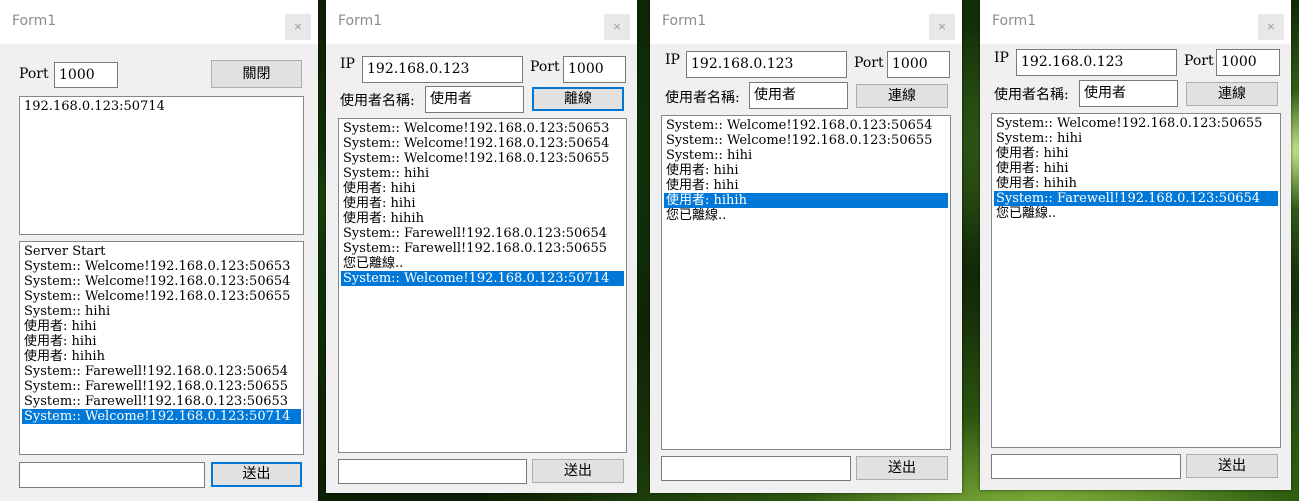  Describe the element at coordinates (161, 401) in the screenshot. I see `list-item: System:: Farewell!192.168.0.123:50653` at that location.